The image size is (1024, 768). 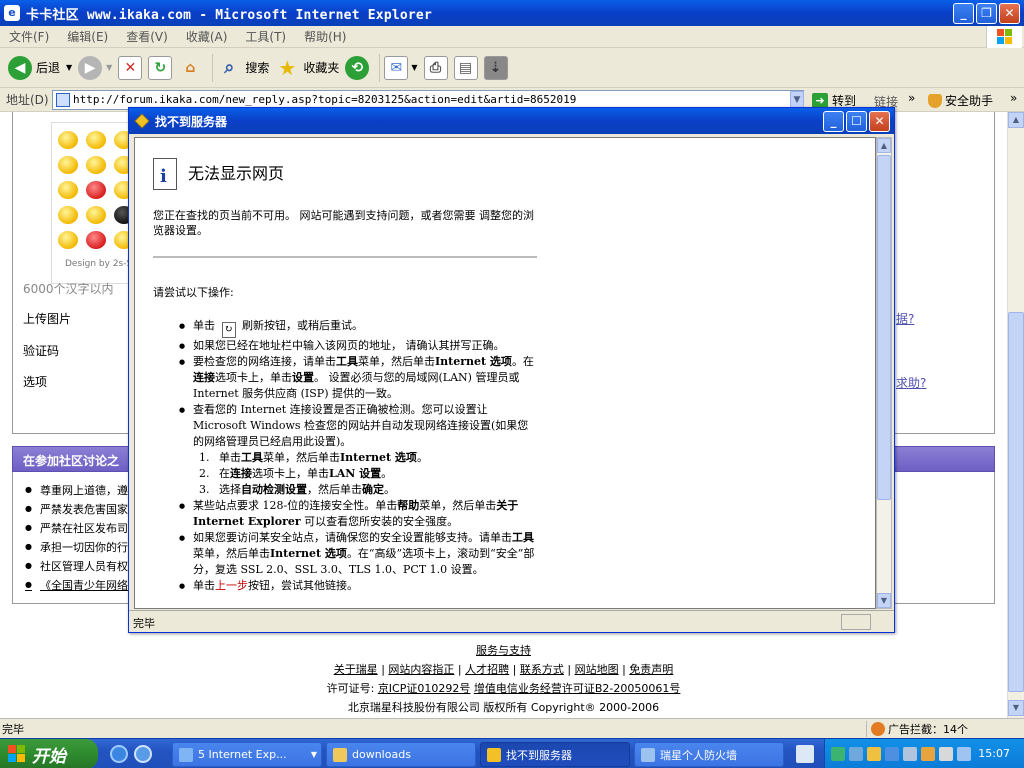 I want to click on rule-item-link: 《全国青少年网络, so click(x=76, y=585).